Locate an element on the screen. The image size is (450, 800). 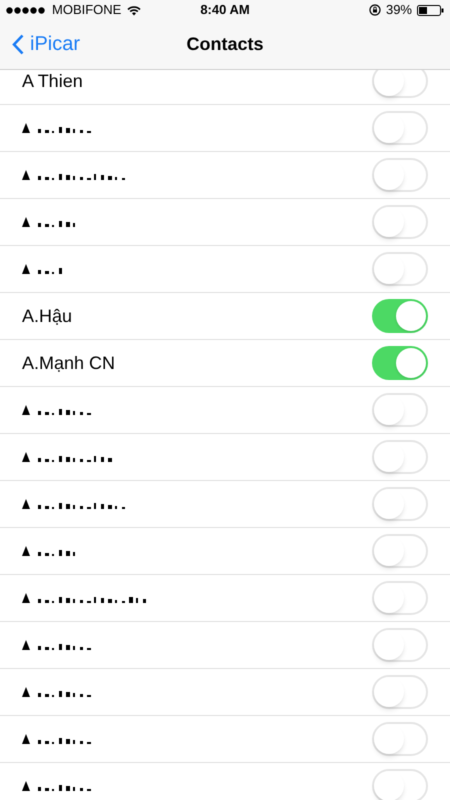
signal-icon is located at coordinates (26, 10).